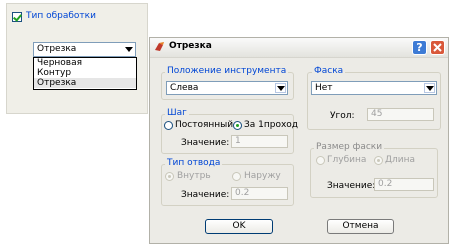 The height and width of the screenshot is (248, 450). I want to click on step-constant-radio, so click(168, 125).